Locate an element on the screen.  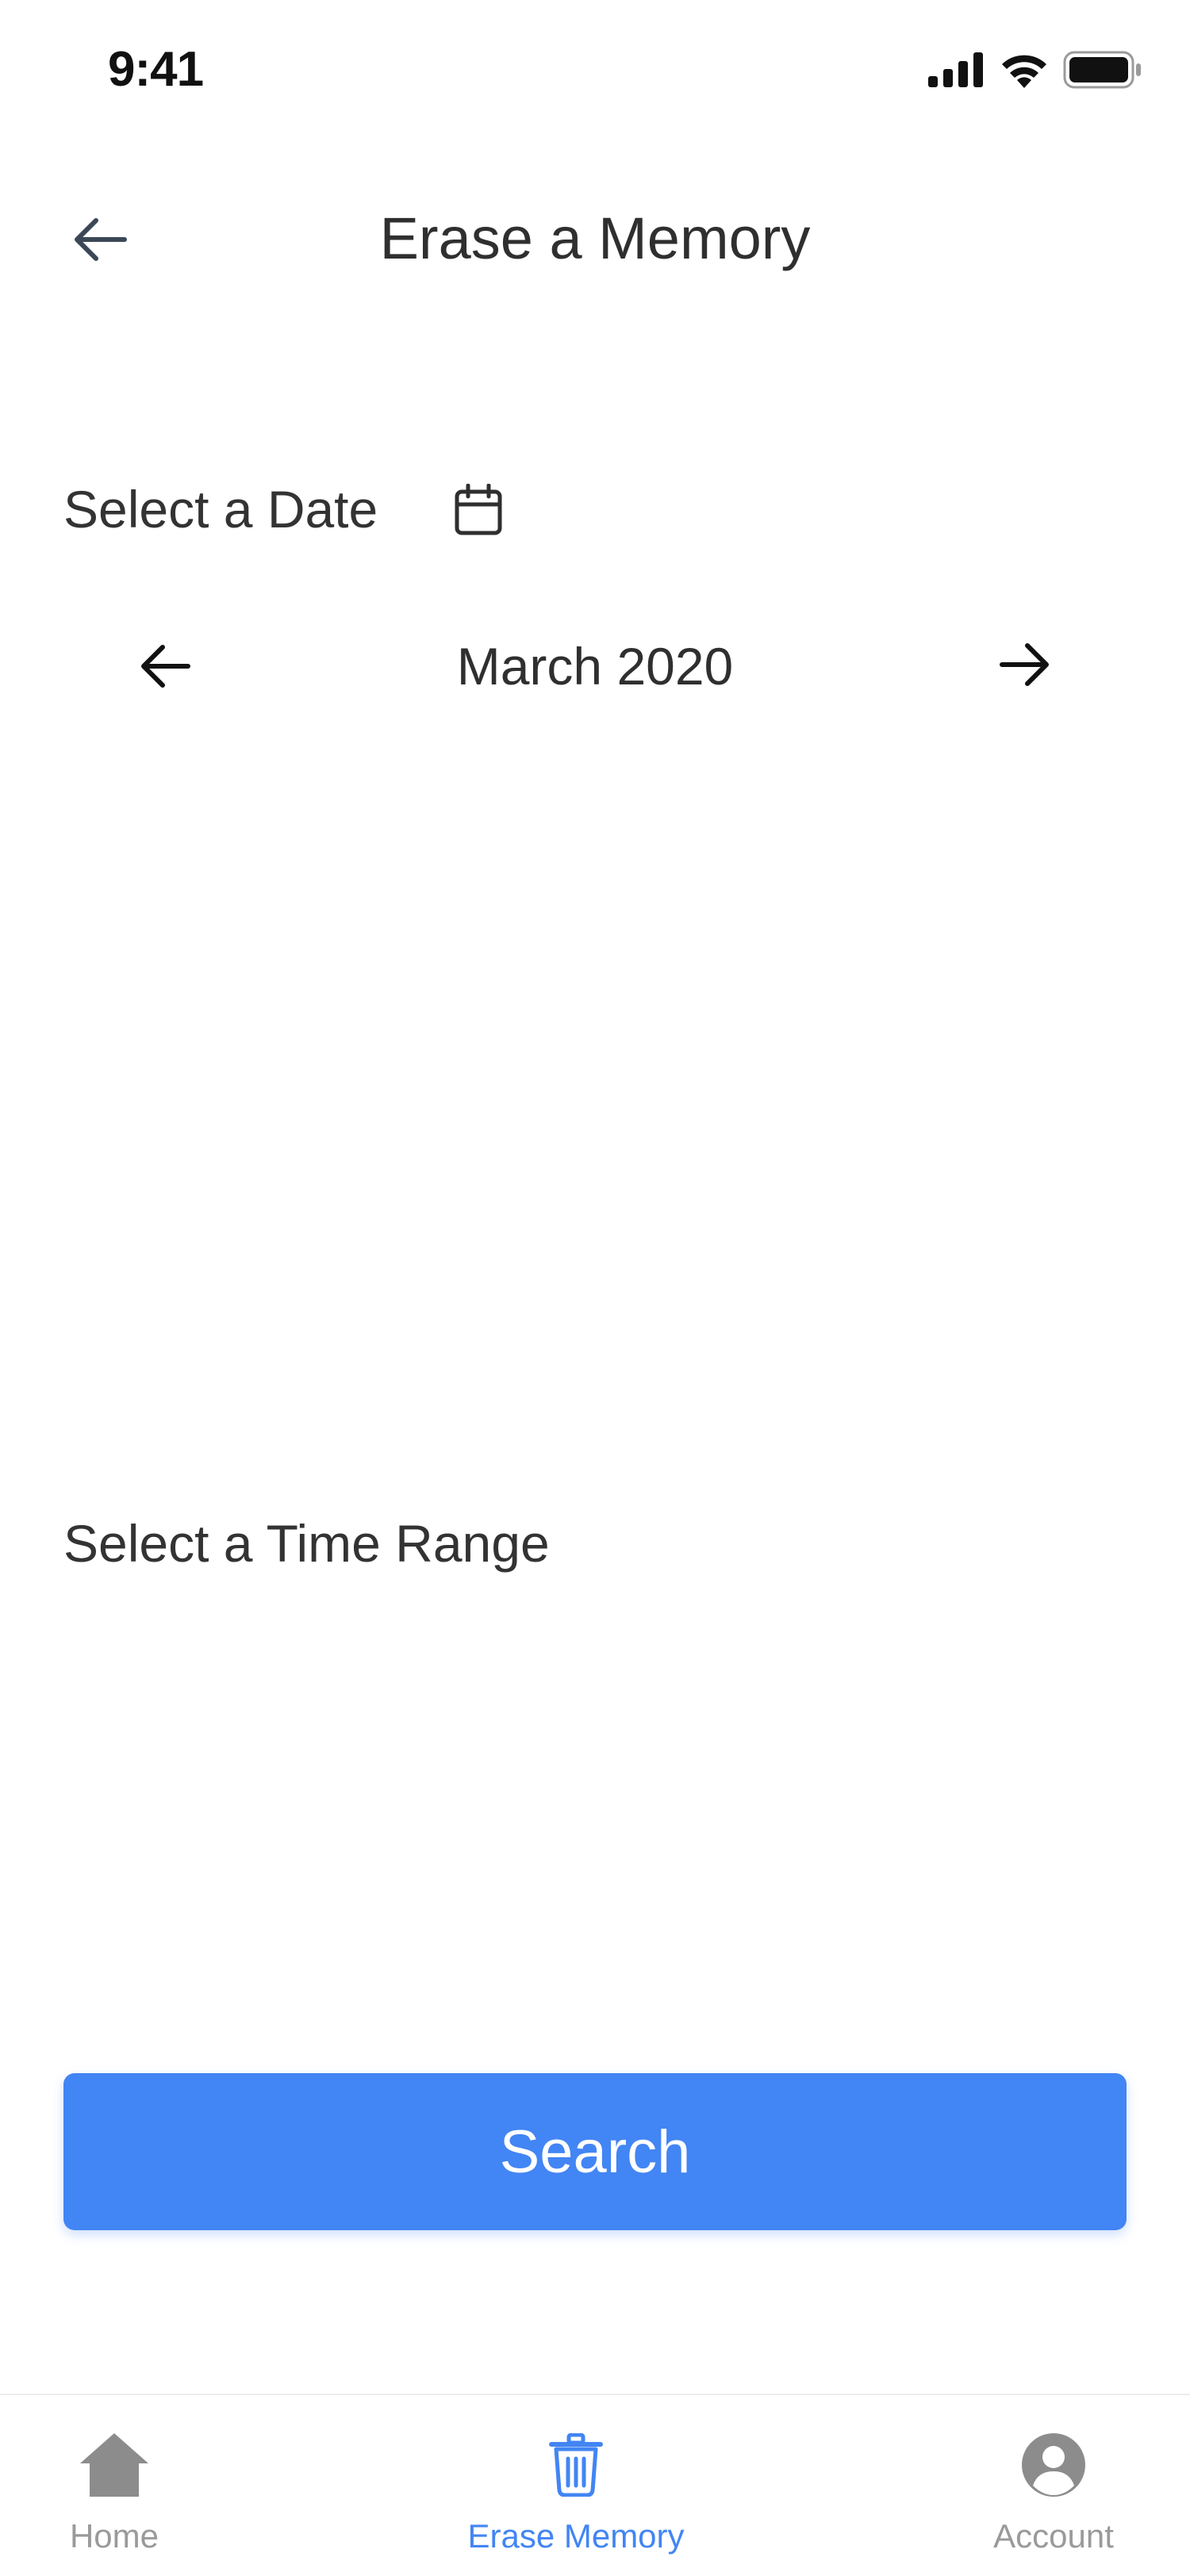
tab-home: Home is located at coordinates (140, 2491).